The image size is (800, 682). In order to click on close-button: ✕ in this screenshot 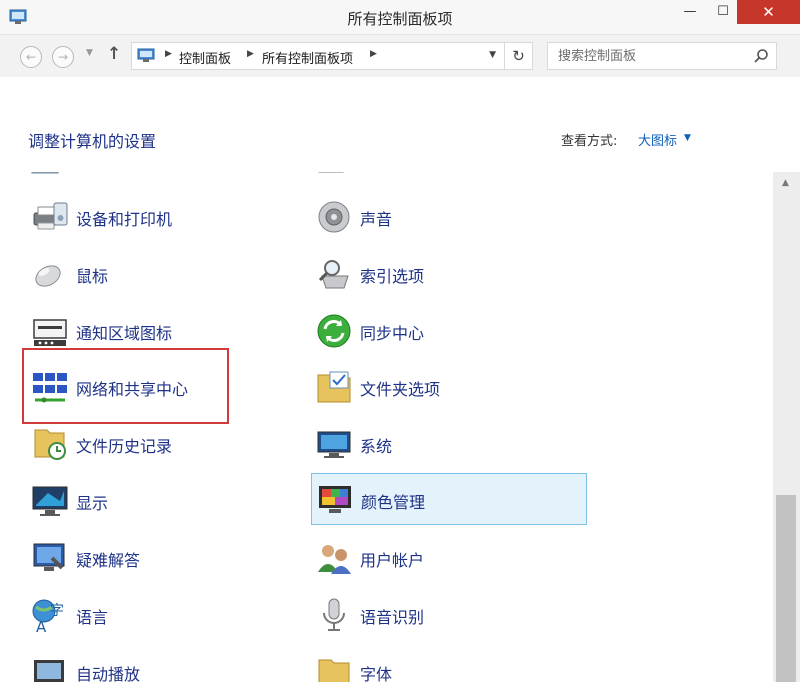, I will do `click(768, 12)`.